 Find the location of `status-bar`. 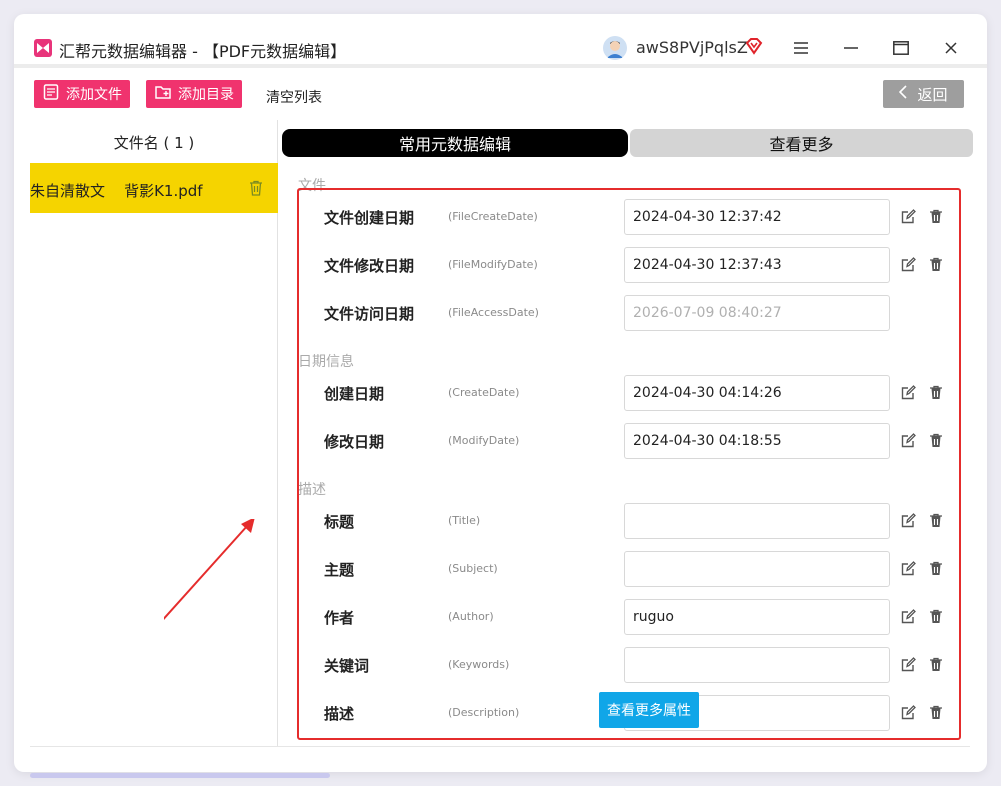

status-bar is located at coordinates (500, 753).